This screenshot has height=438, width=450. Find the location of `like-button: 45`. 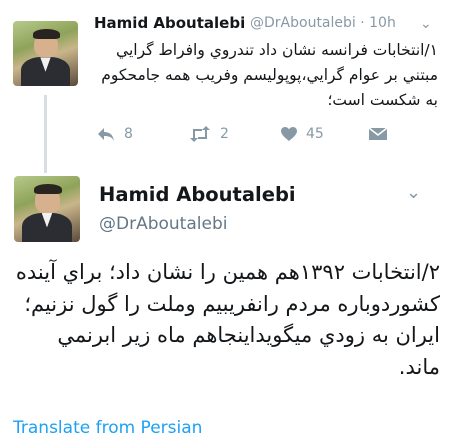

like-button: 45 is located at coordinates (302, 134).